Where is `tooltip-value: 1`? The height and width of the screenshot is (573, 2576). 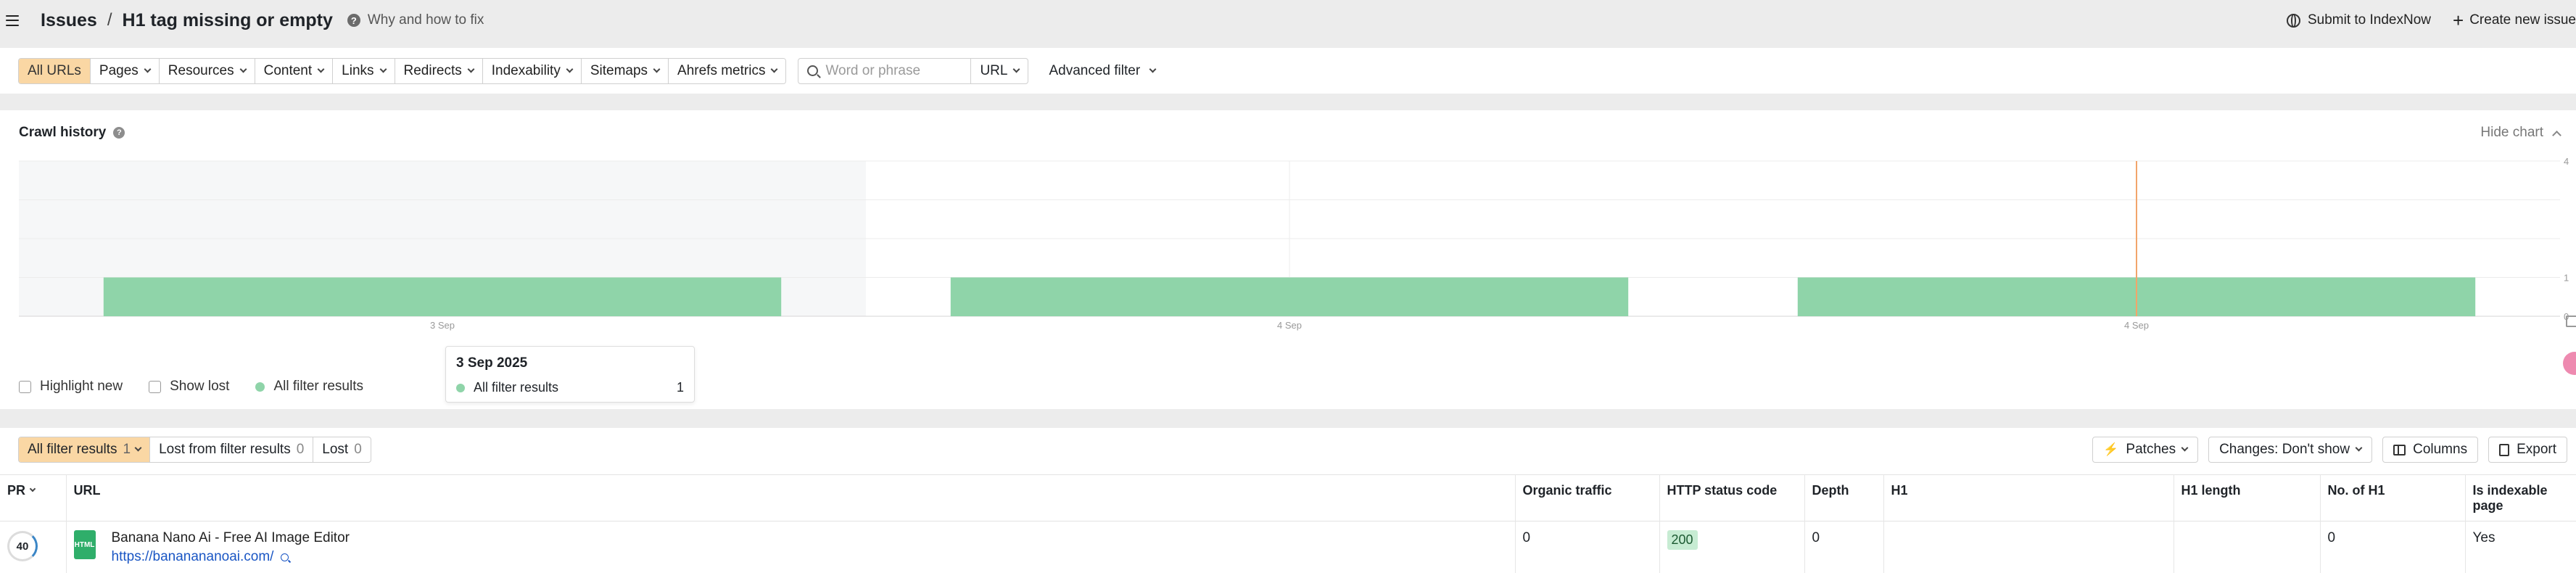 tooltip-value: 1 is located at coordinates (680, 387).